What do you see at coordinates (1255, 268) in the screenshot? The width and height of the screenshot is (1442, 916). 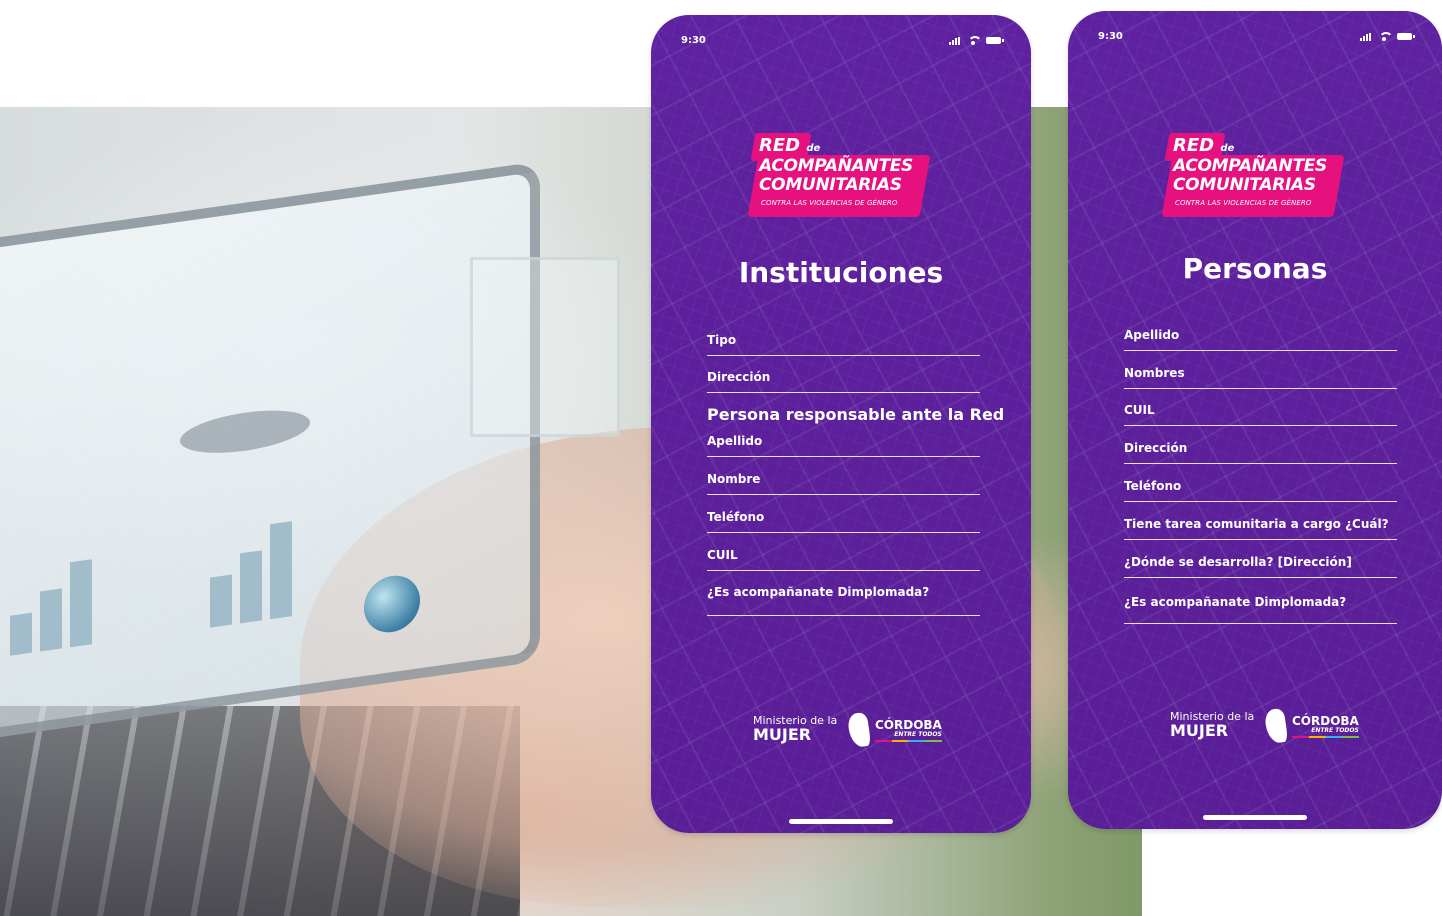 I see `page-title: Personas` at bounding box center [1255, 268].